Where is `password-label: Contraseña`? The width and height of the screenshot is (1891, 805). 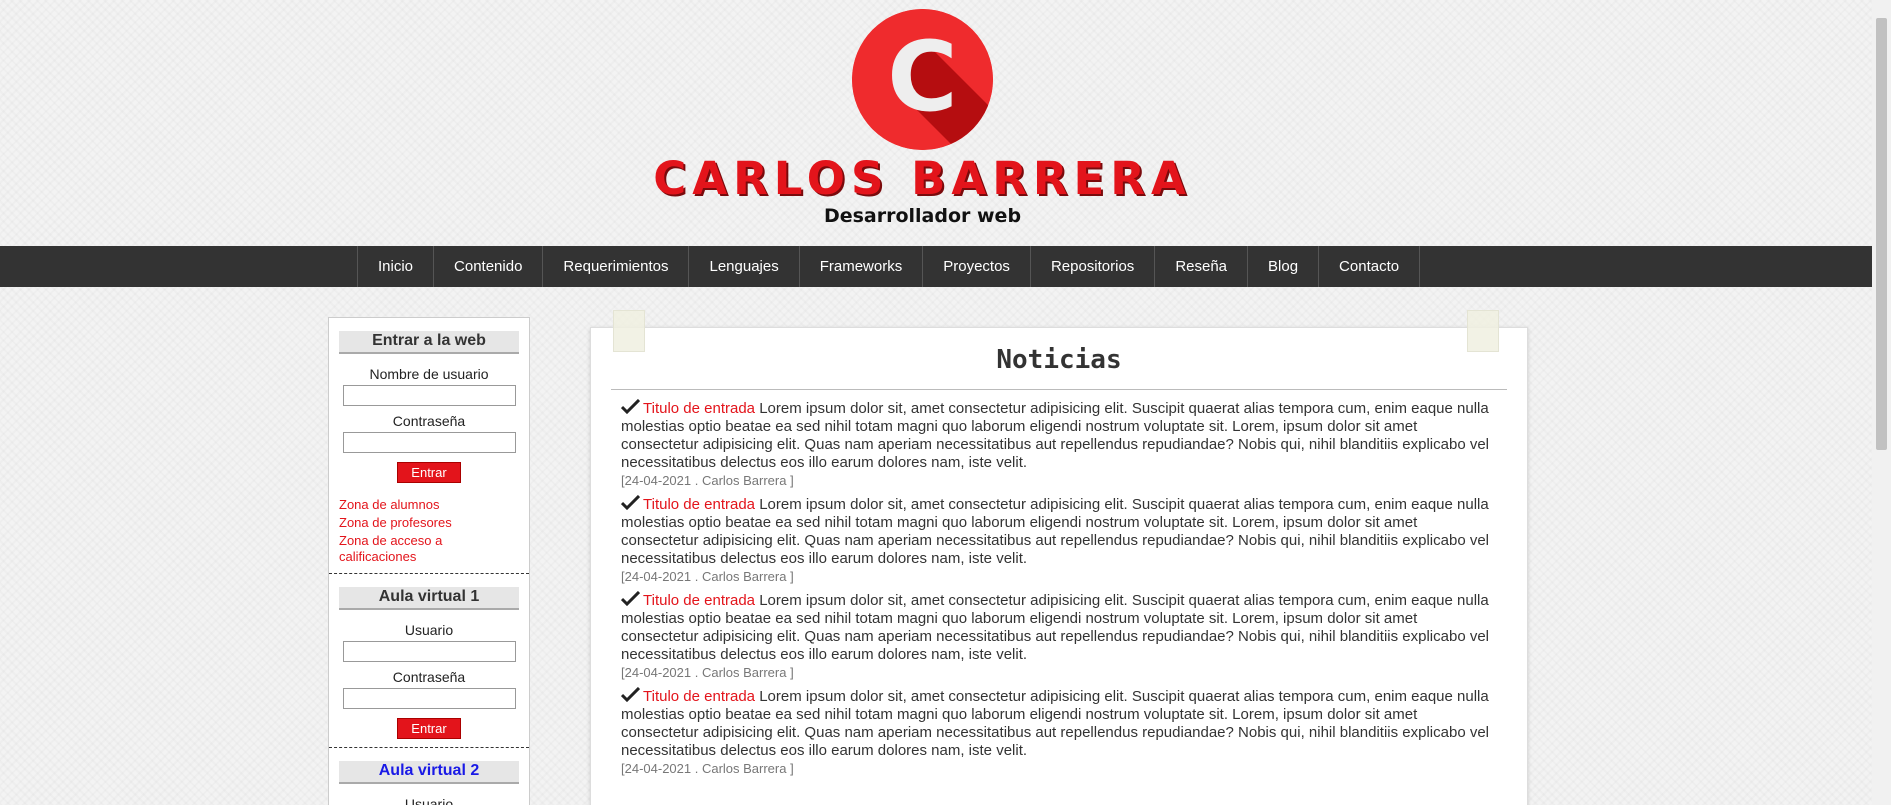 password-label: Contraseña is located at coordinates (429, 421).